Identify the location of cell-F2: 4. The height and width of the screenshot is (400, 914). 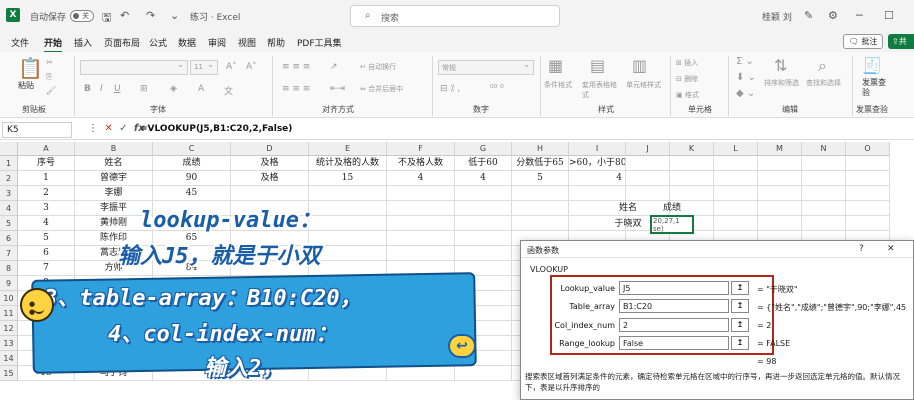
(421, 178).